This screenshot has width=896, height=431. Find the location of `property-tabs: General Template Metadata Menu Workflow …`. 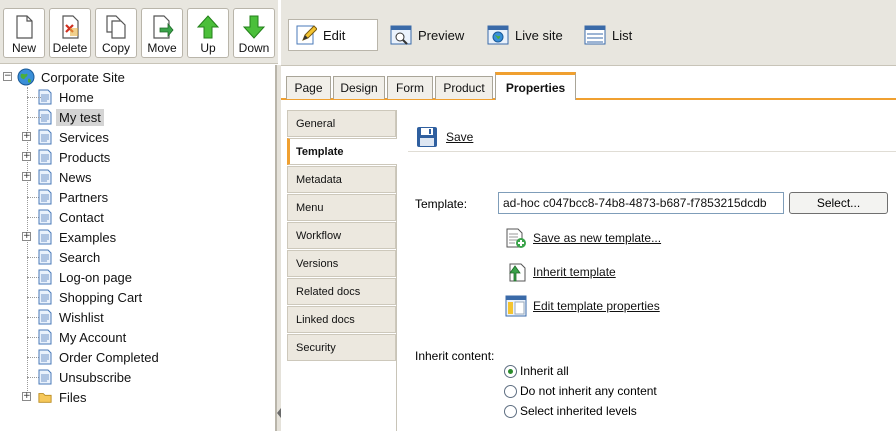

property-tabs: General Template Metadata Menu Workflow … is located at coordinates (342, 270).